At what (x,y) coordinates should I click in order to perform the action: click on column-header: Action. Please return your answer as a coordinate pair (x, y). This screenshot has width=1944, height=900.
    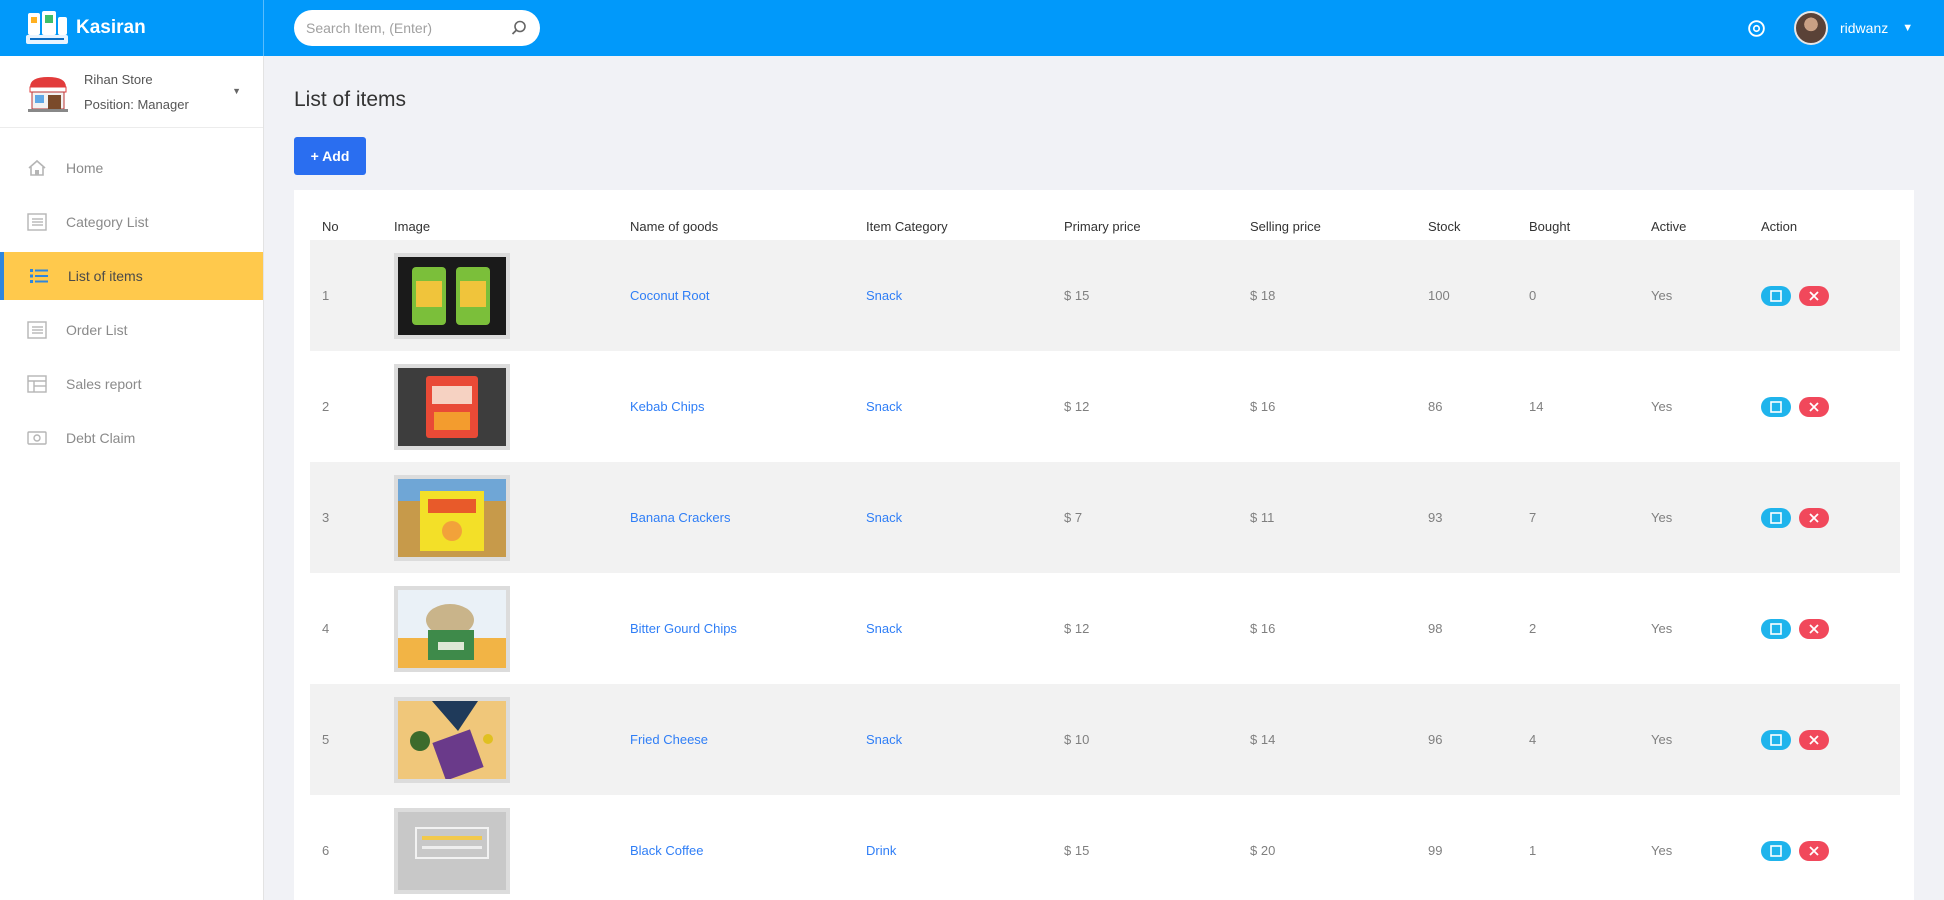
    Looking at the image, I should click on (1824, 226).